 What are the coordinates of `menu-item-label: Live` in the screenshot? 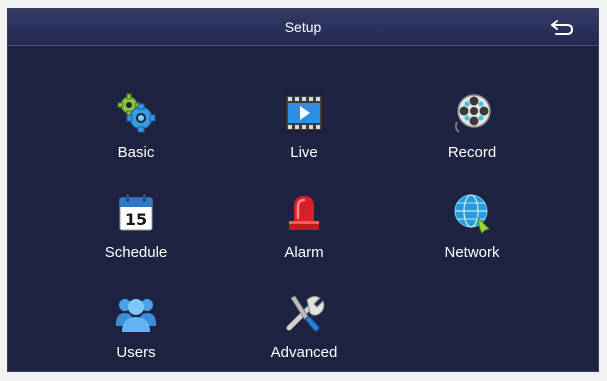 It's located at (304, 152).